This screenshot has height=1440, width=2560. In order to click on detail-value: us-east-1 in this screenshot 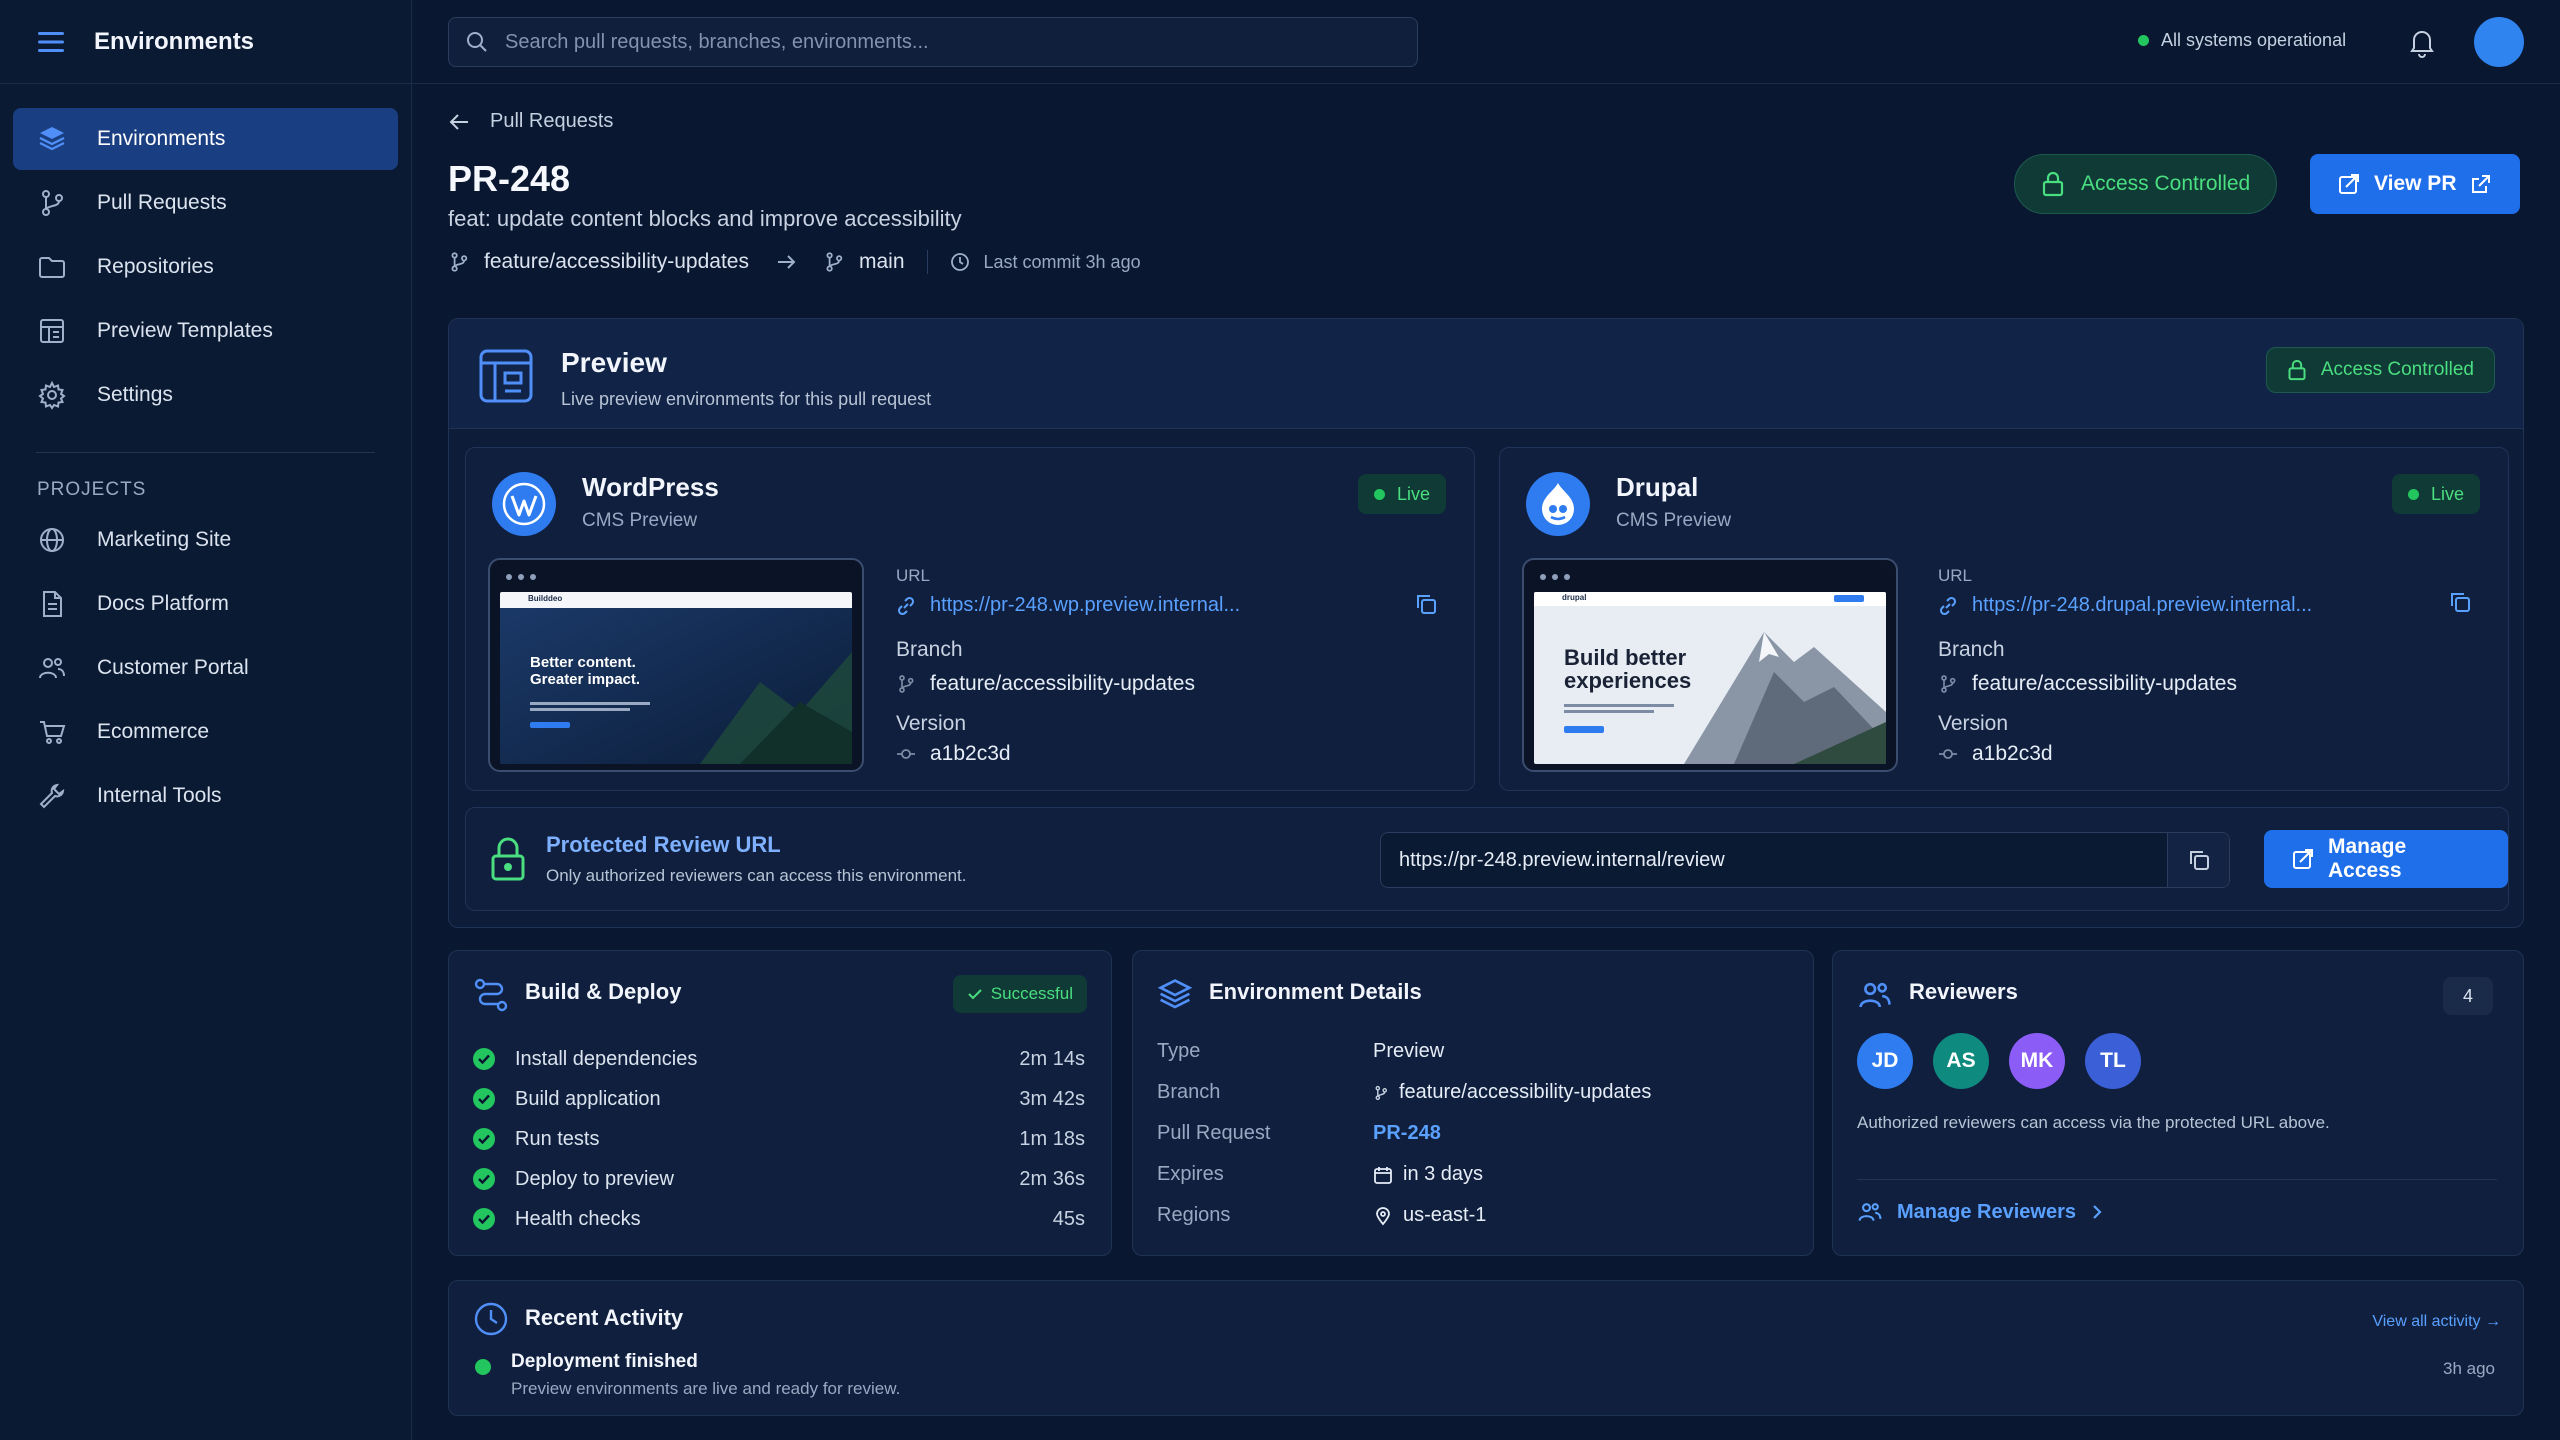, I will do `click(1445, 1215)`.